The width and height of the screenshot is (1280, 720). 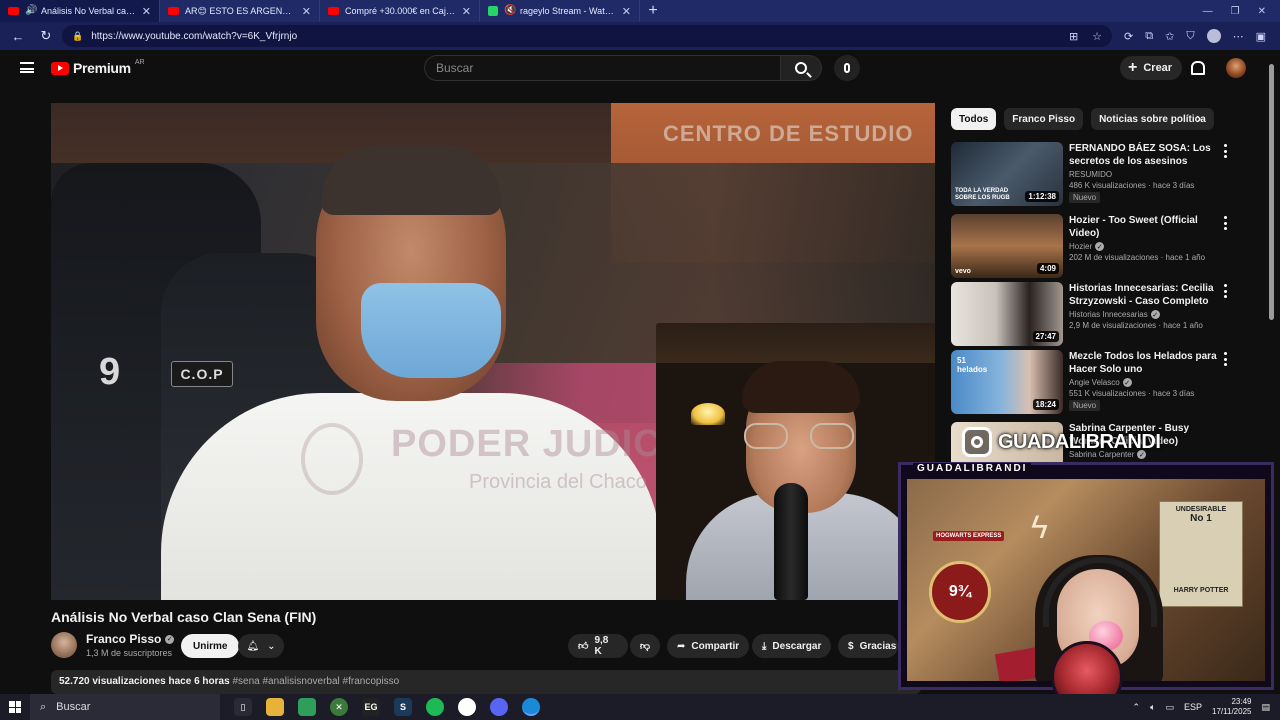 I want to click on search-button, so click(x=801, y=68).